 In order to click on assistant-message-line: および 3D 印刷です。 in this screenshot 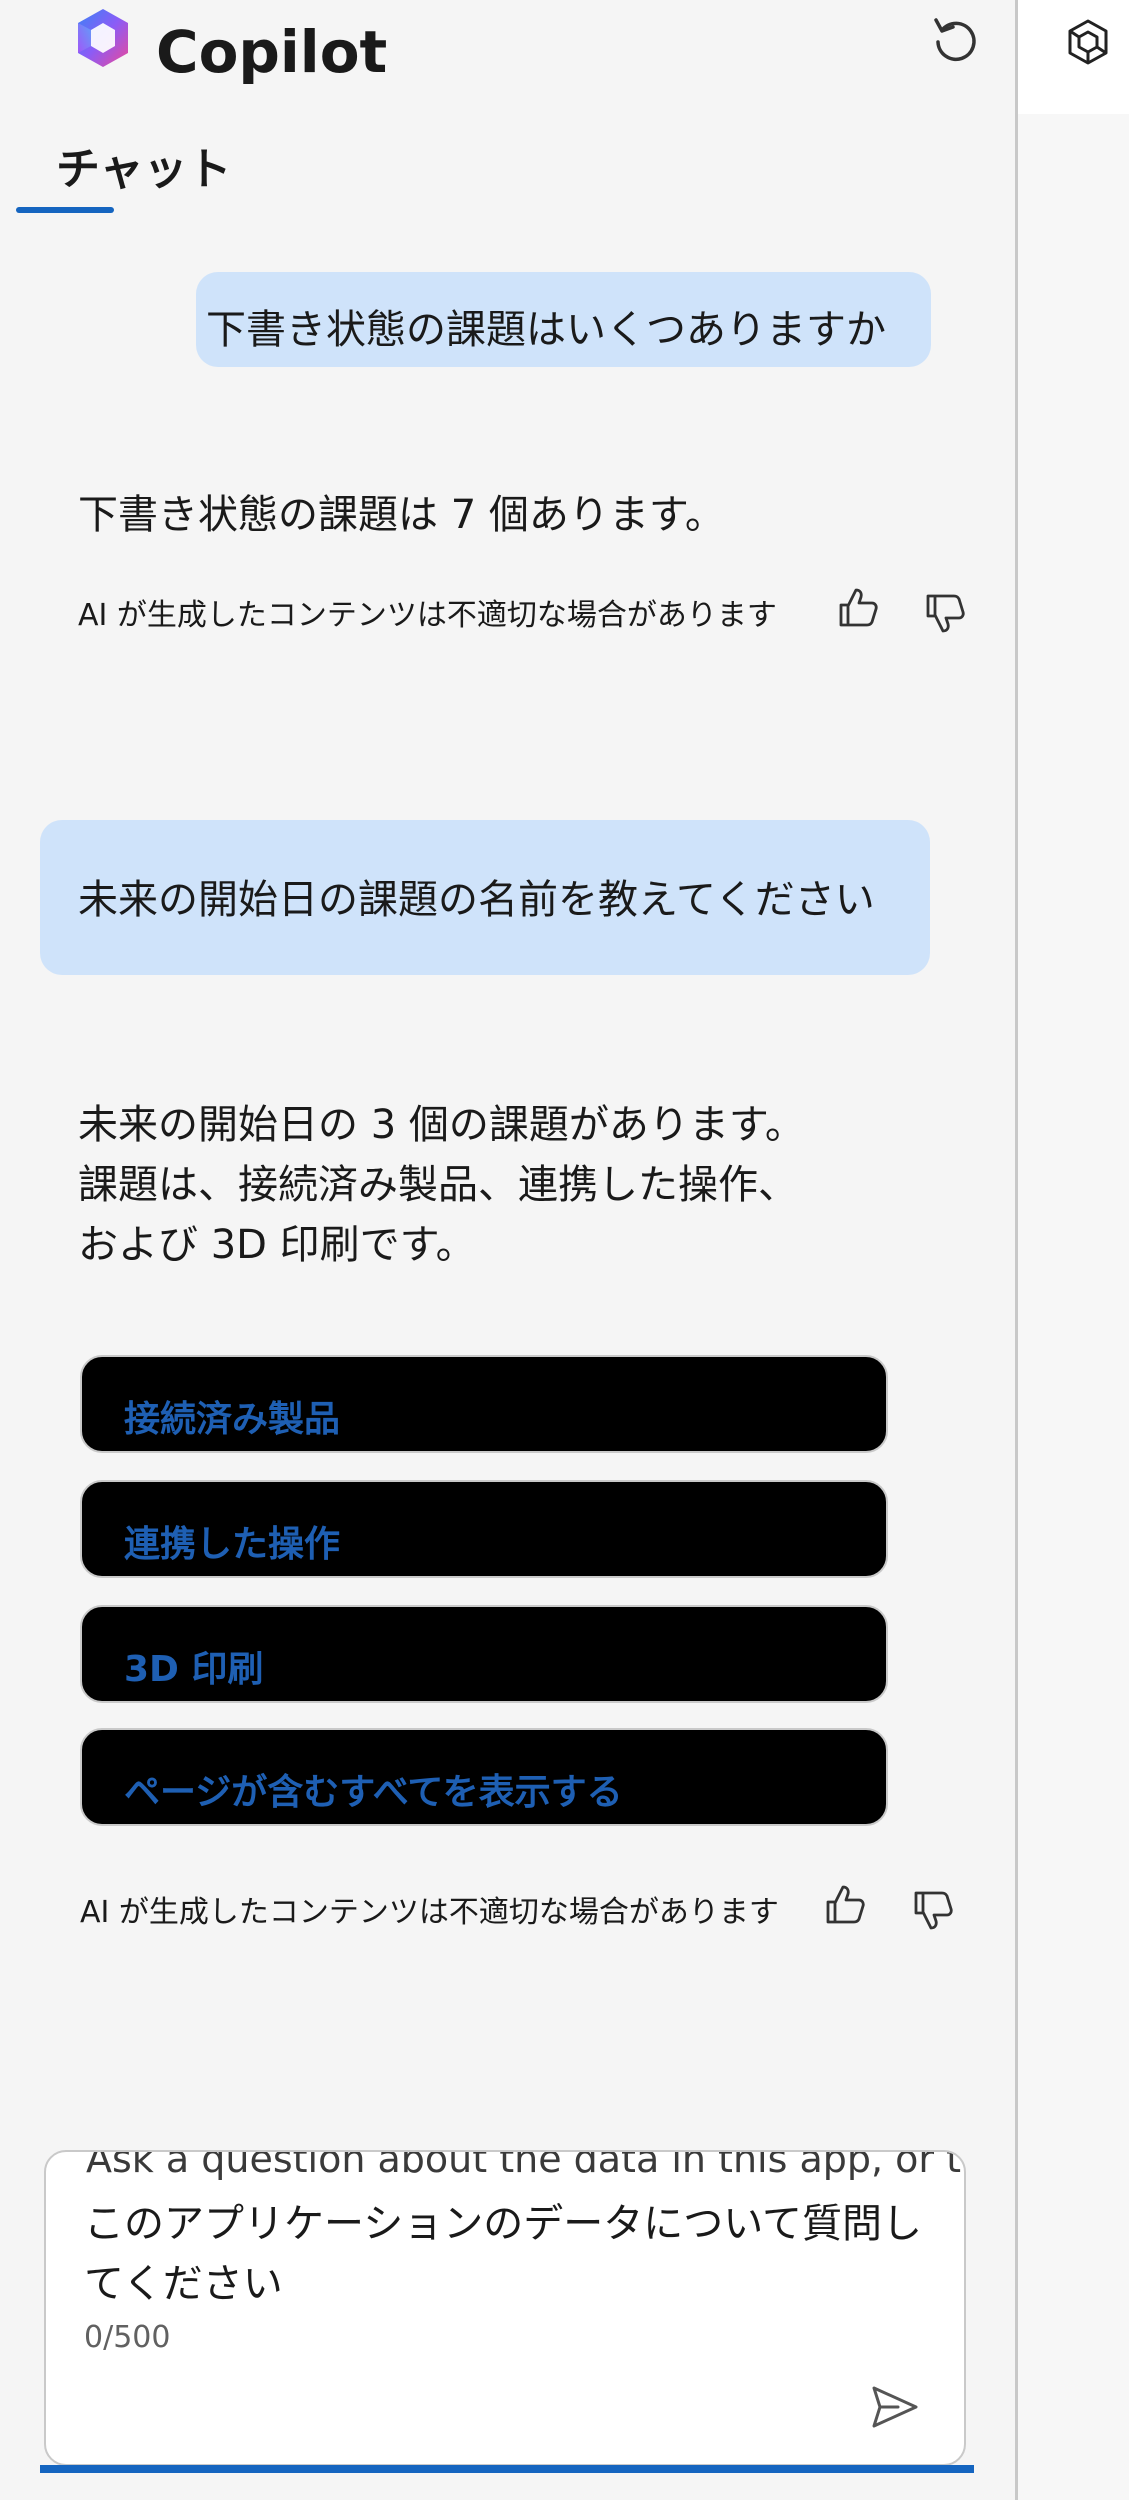, I will do `click(277, 1245)`.